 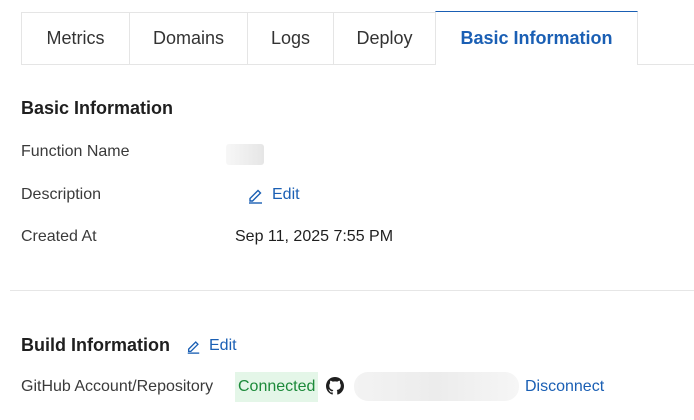 What do you see at coordinates (384, 38) in the screenshot?
I see `tab-deploy: Deploy` at bounding box center [384, 38].